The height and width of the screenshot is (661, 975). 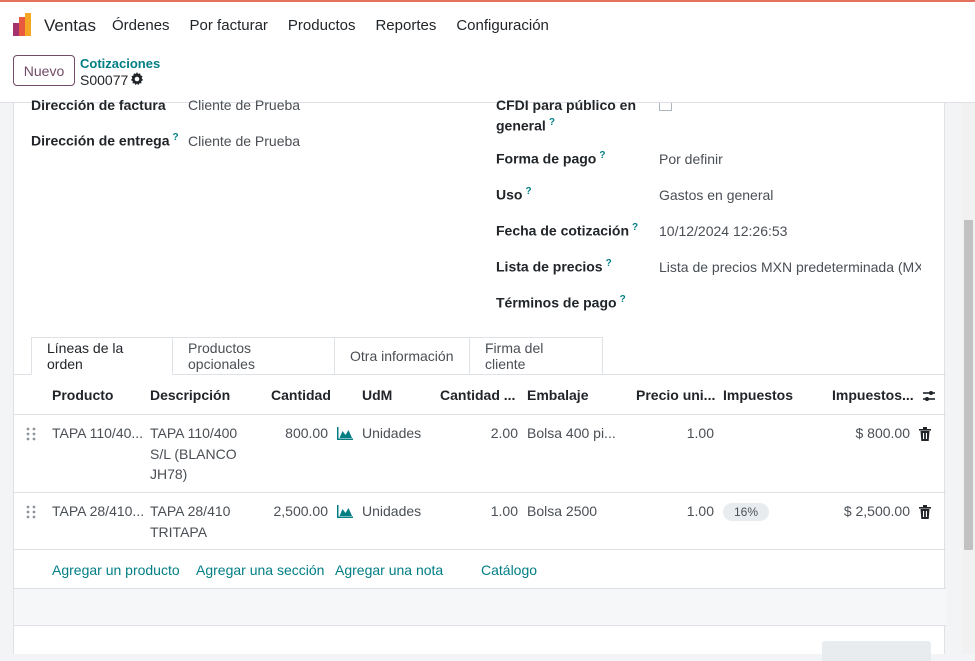 What do you see at coordinates (536, 356) in the screenshot?
I see `tab-customer-signature: Firma del cliente` at bounding box center [536, 356].